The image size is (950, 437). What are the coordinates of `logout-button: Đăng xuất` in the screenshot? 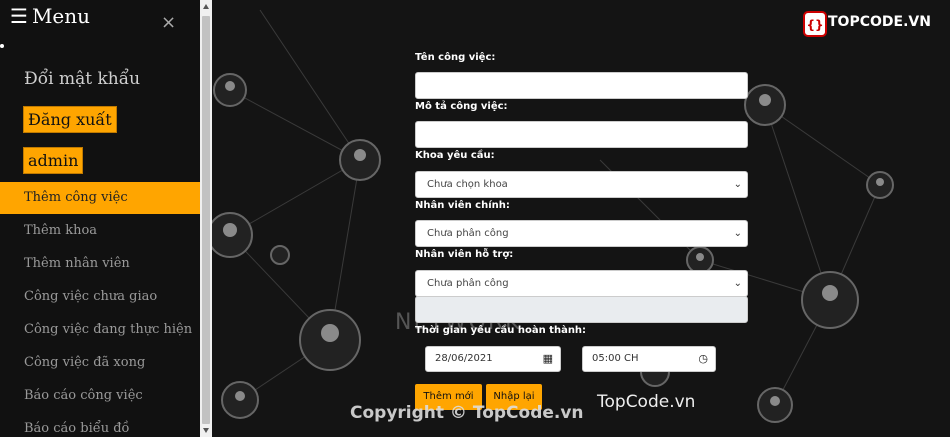 It's located at (70, 119).